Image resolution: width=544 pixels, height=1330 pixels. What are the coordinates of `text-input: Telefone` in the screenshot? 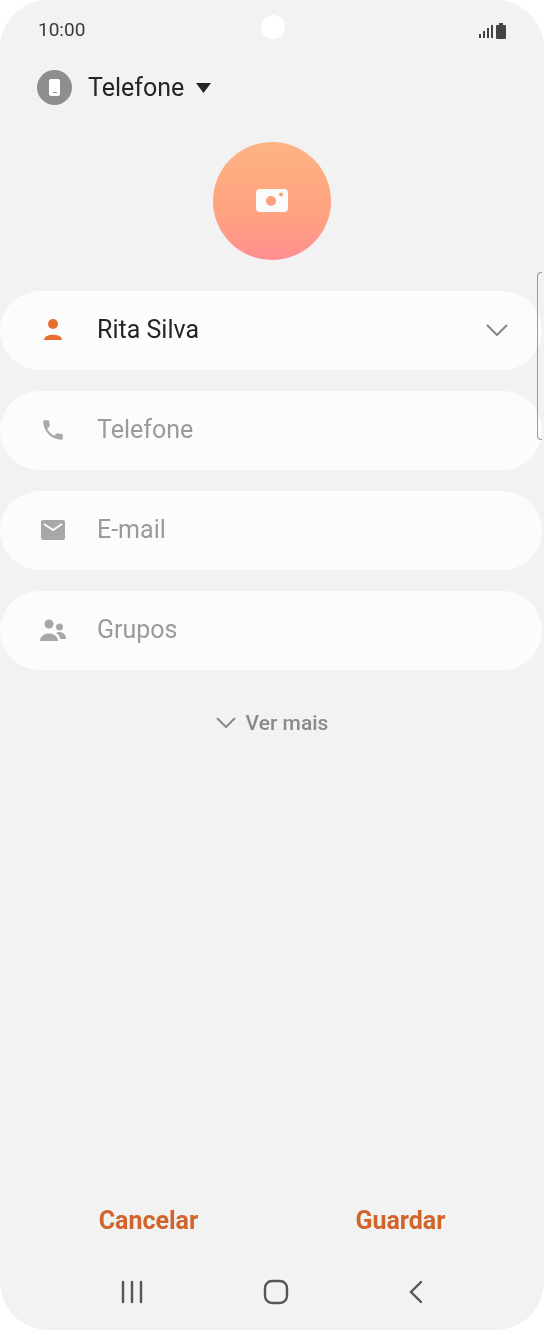 It's located at (302, 430).